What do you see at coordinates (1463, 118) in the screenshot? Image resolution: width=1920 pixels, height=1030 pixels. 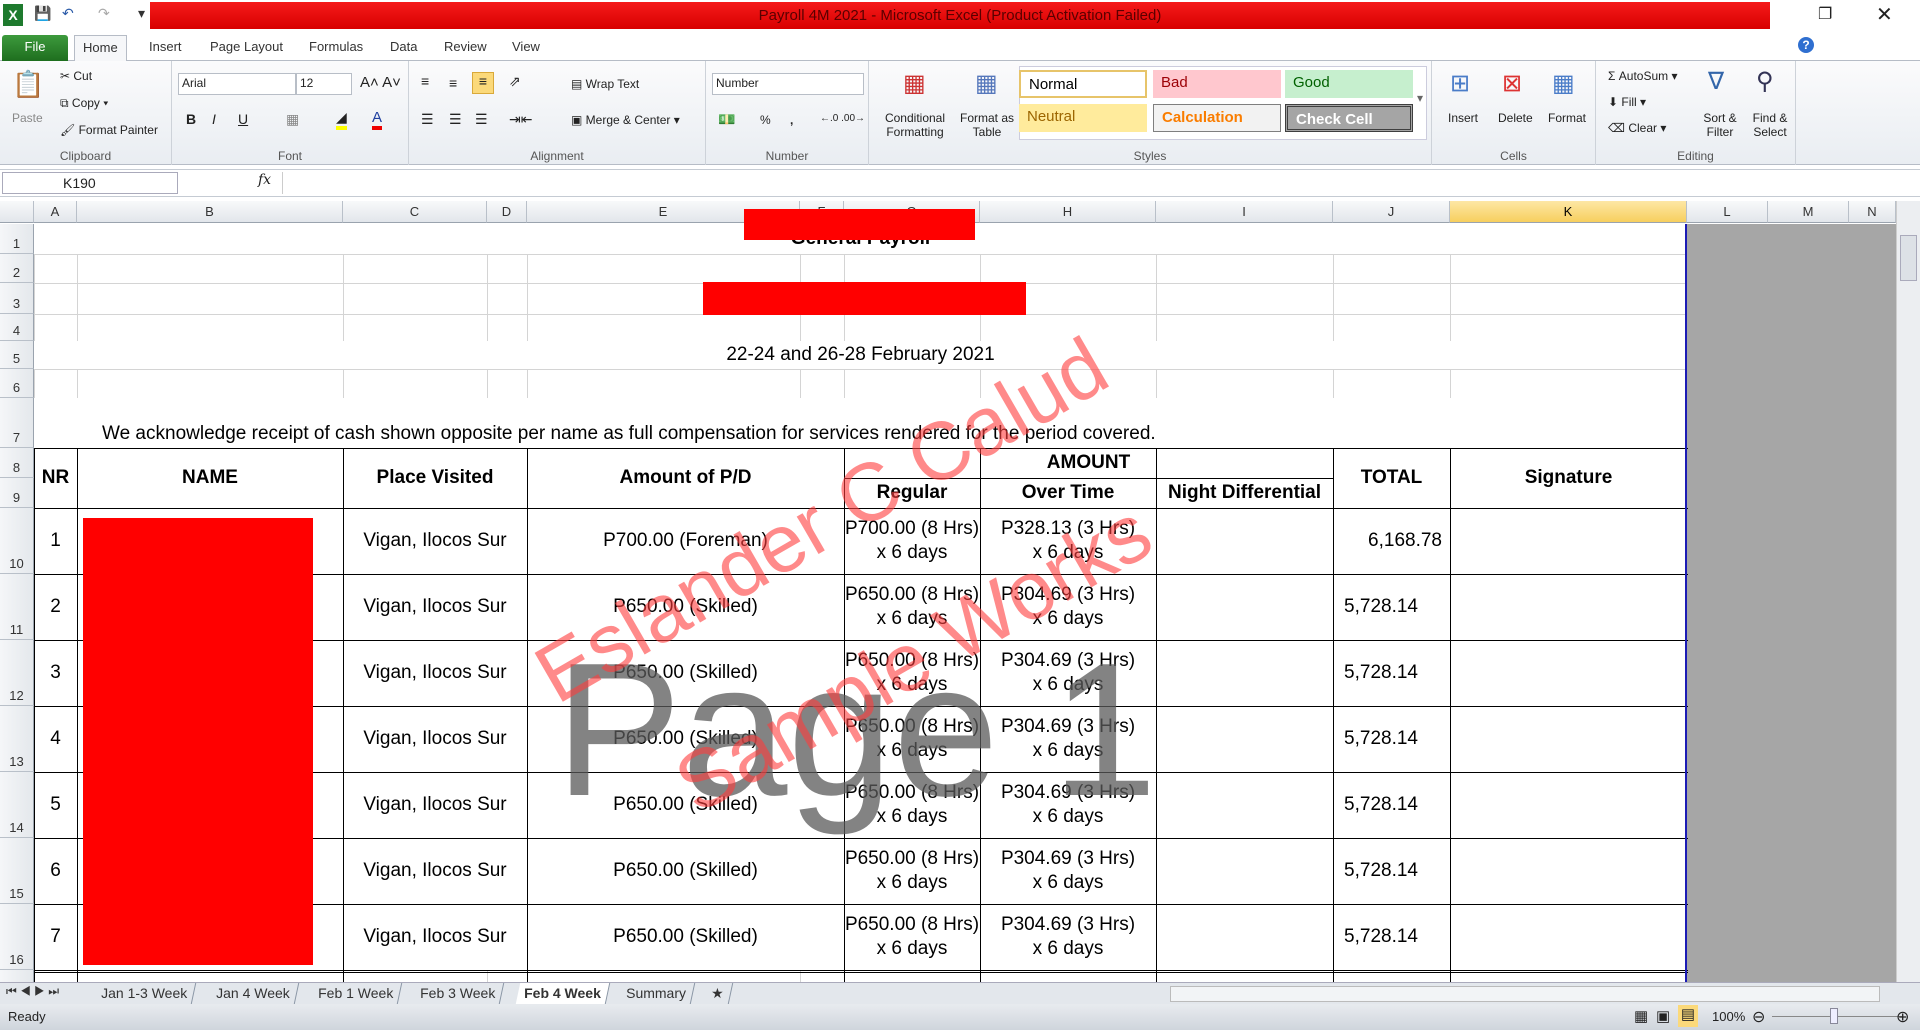 I see `insert-button: Insert` at bounding box center [1463, 118].